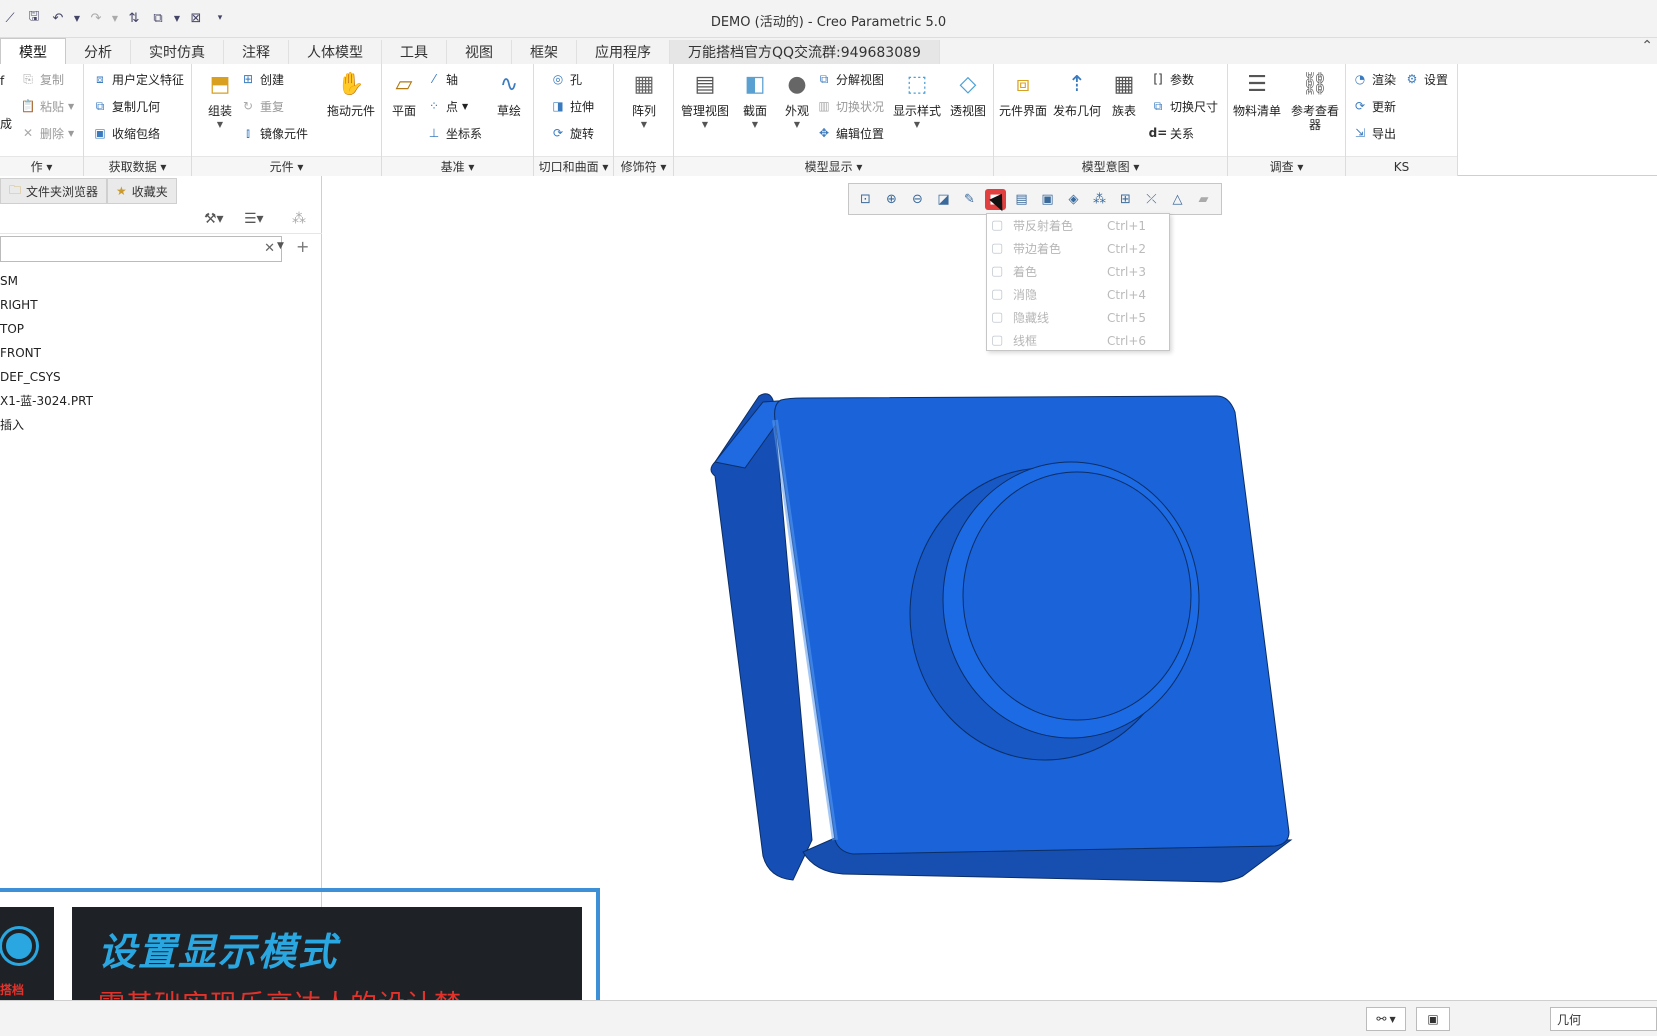 Image resolution: width=1657 pixels, height=1036 pixels. Describe the element at coordinates (969, 199) in the screenshot. I see `spin-center-icon: ✎` at that location.